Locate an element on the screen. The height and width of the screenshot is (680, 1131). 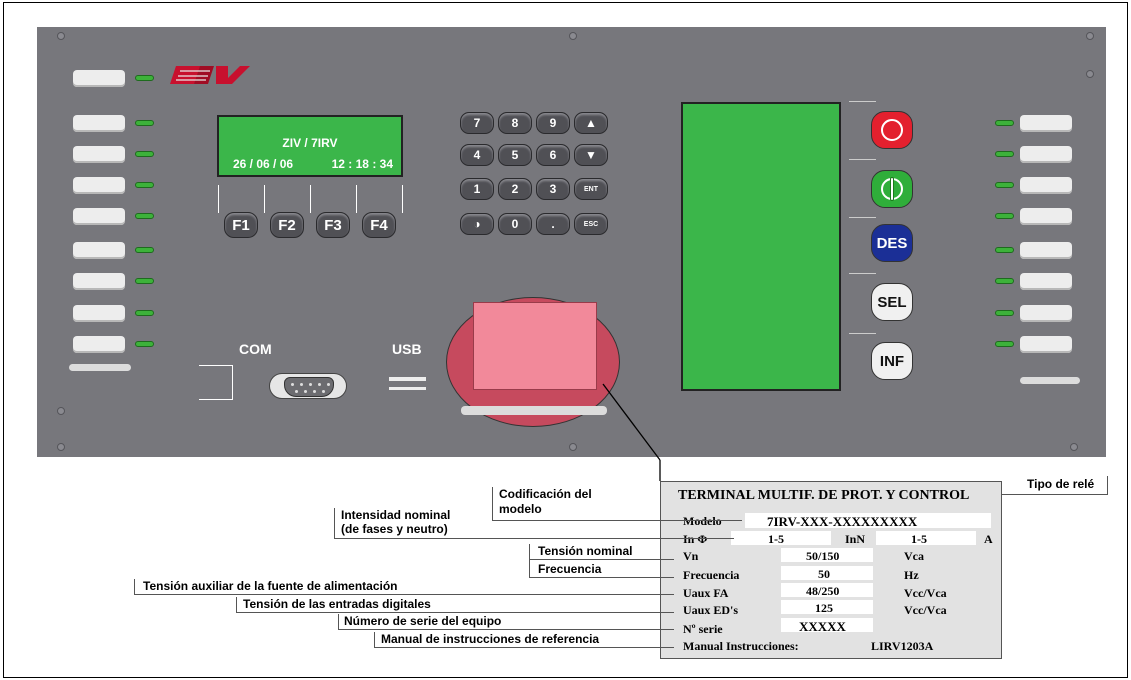
in-unit: A is located at coordinates (988, 539).